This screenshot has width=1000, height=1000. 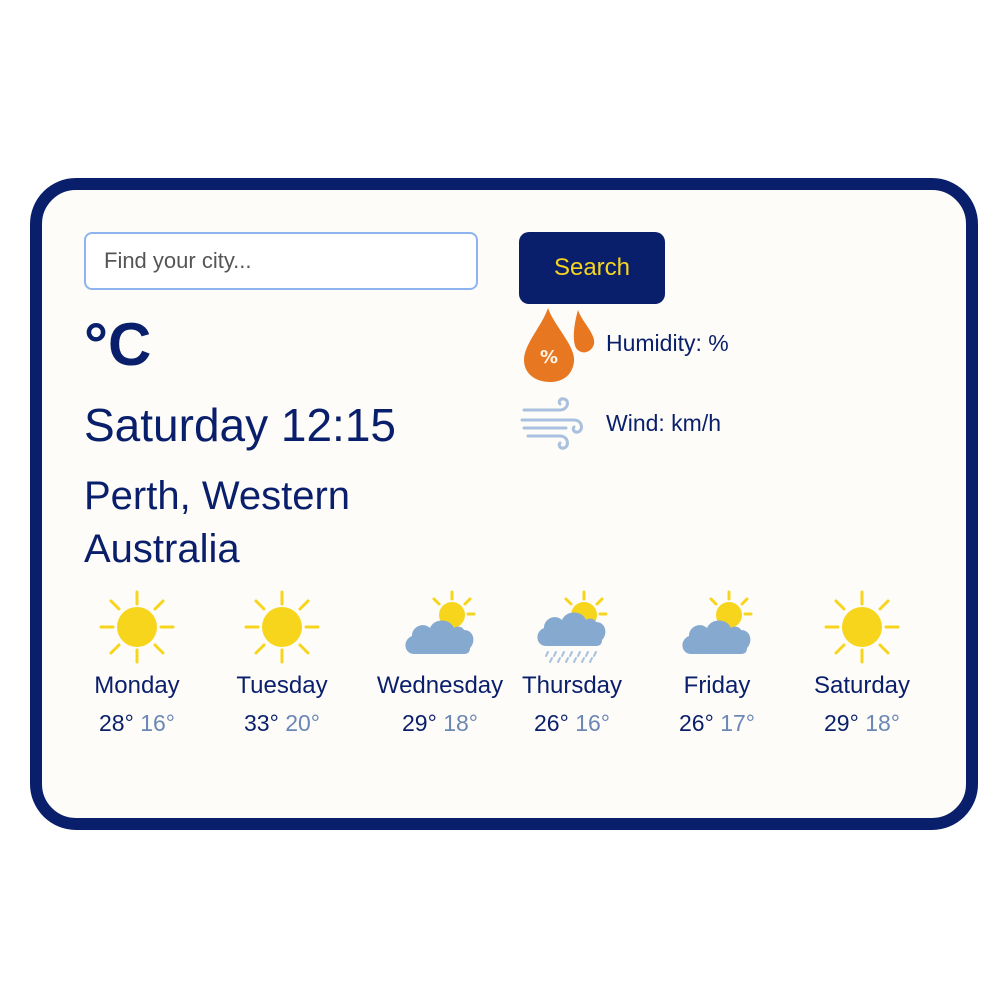 I want to click on forecast-day-name: Saturday, so click(x=862, y=685).